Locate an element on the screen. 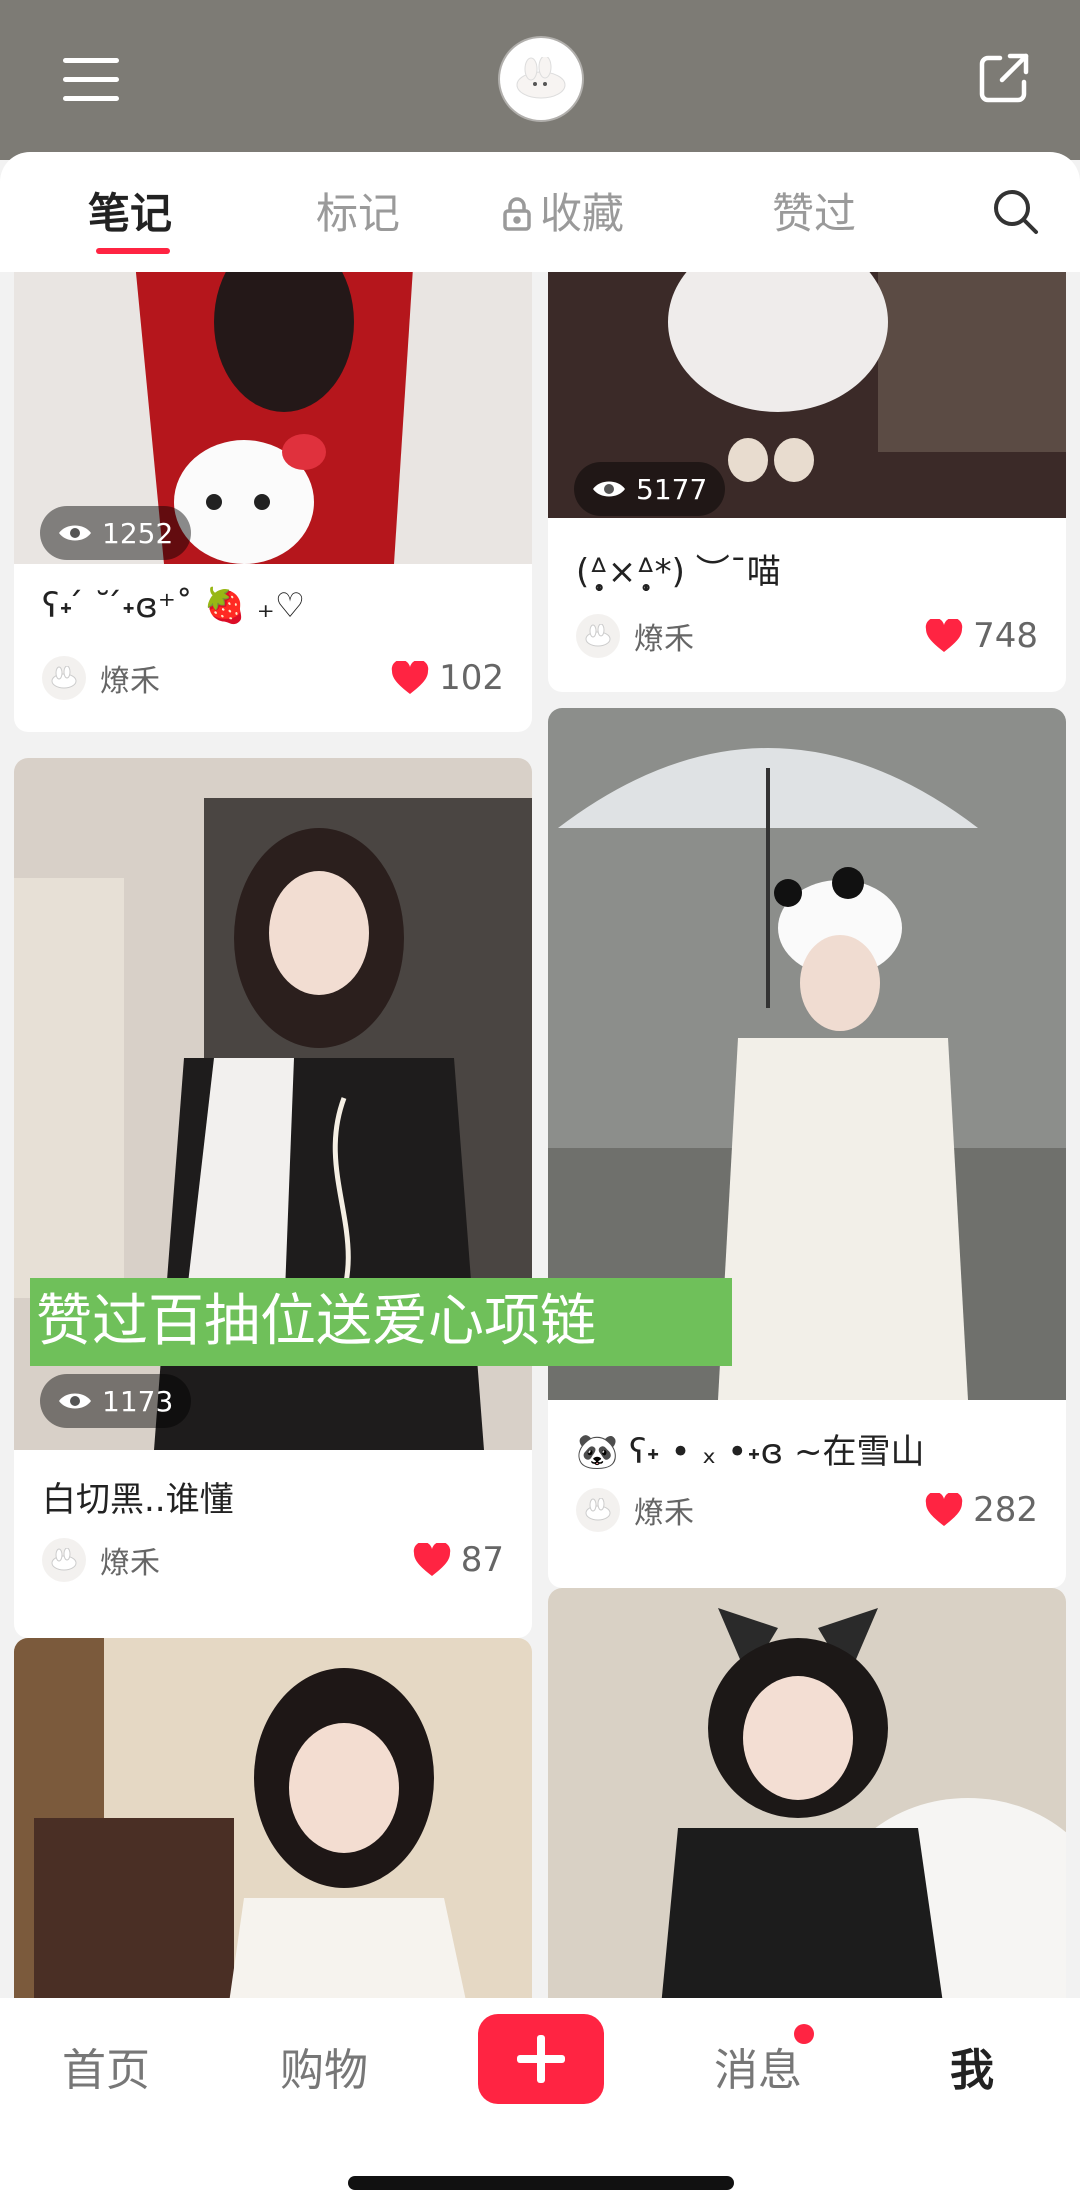 Image resolution: width=1080 pixels, height=2212 pixels. note-title: ʕ˖ ́ ˘ ́˖ɞ⁺˚ 🍓 ₊♡ is located at coordinates (174, 606).